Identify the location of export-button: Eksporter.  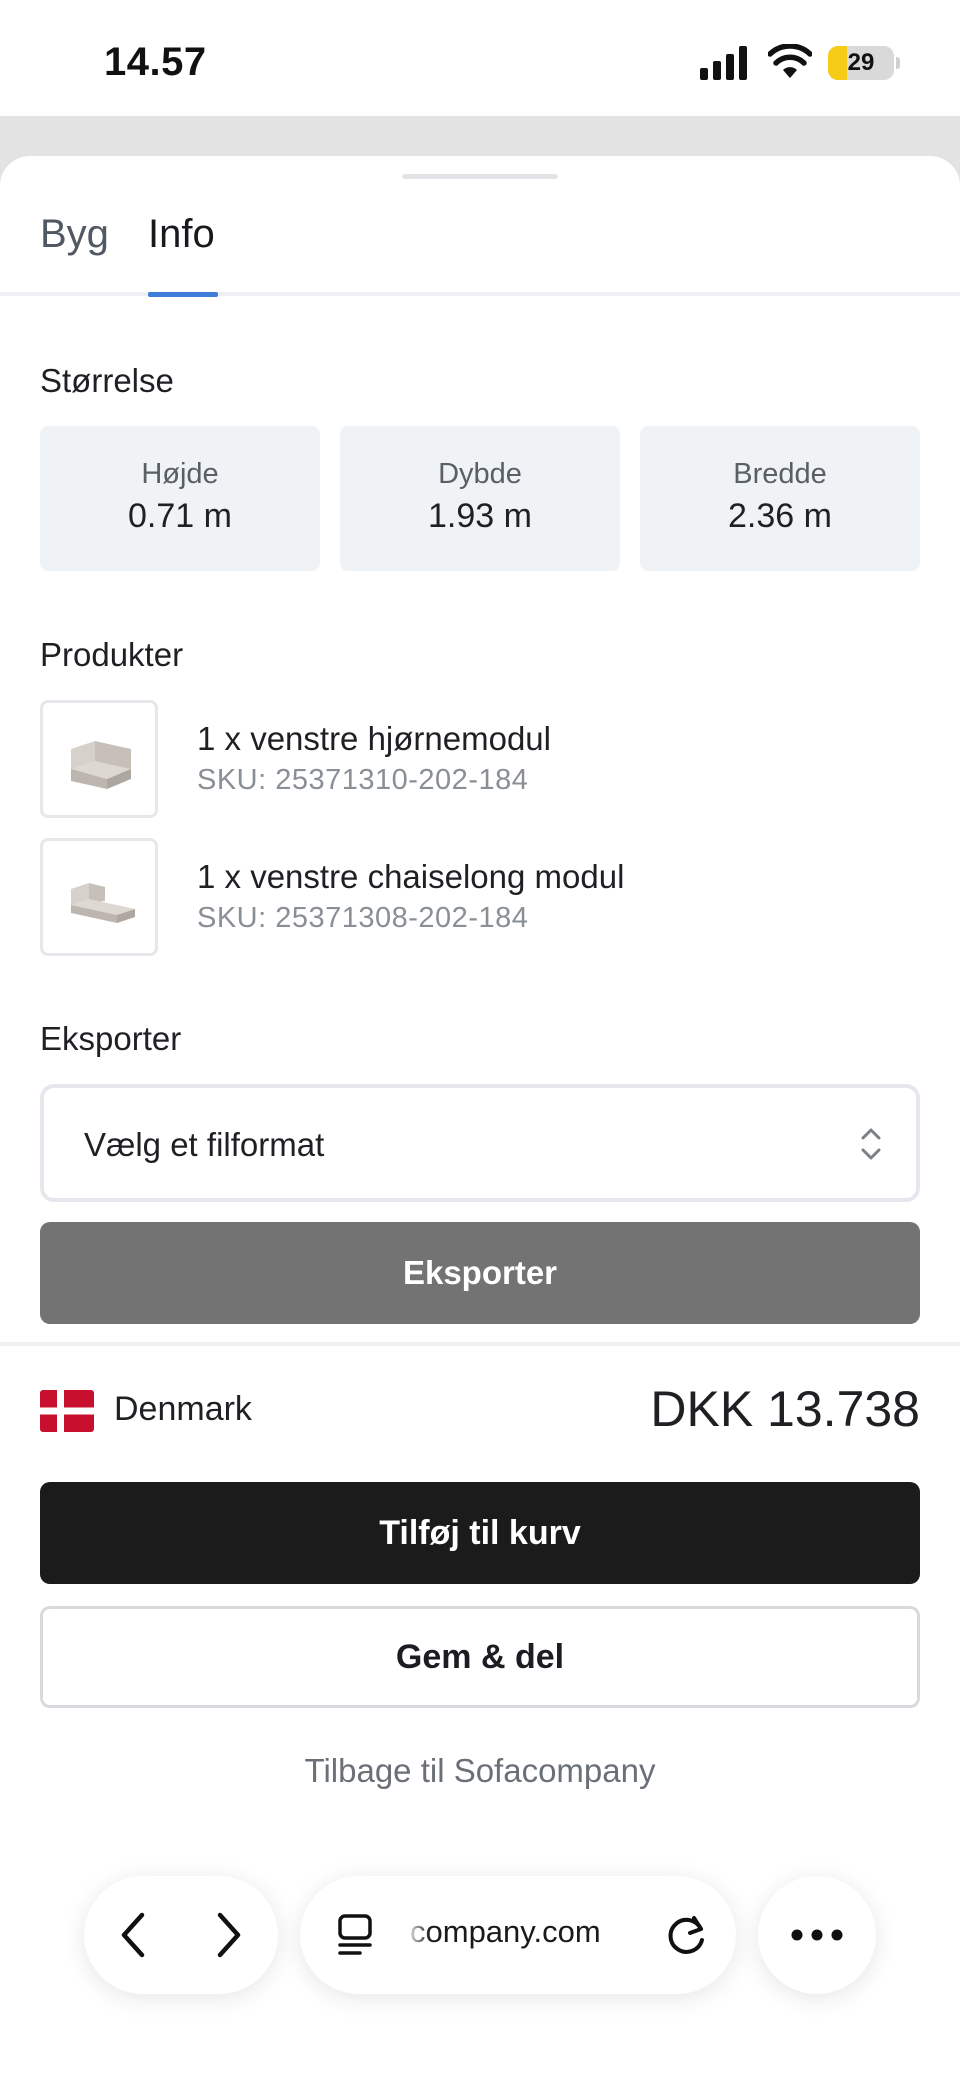
(480, 1273).